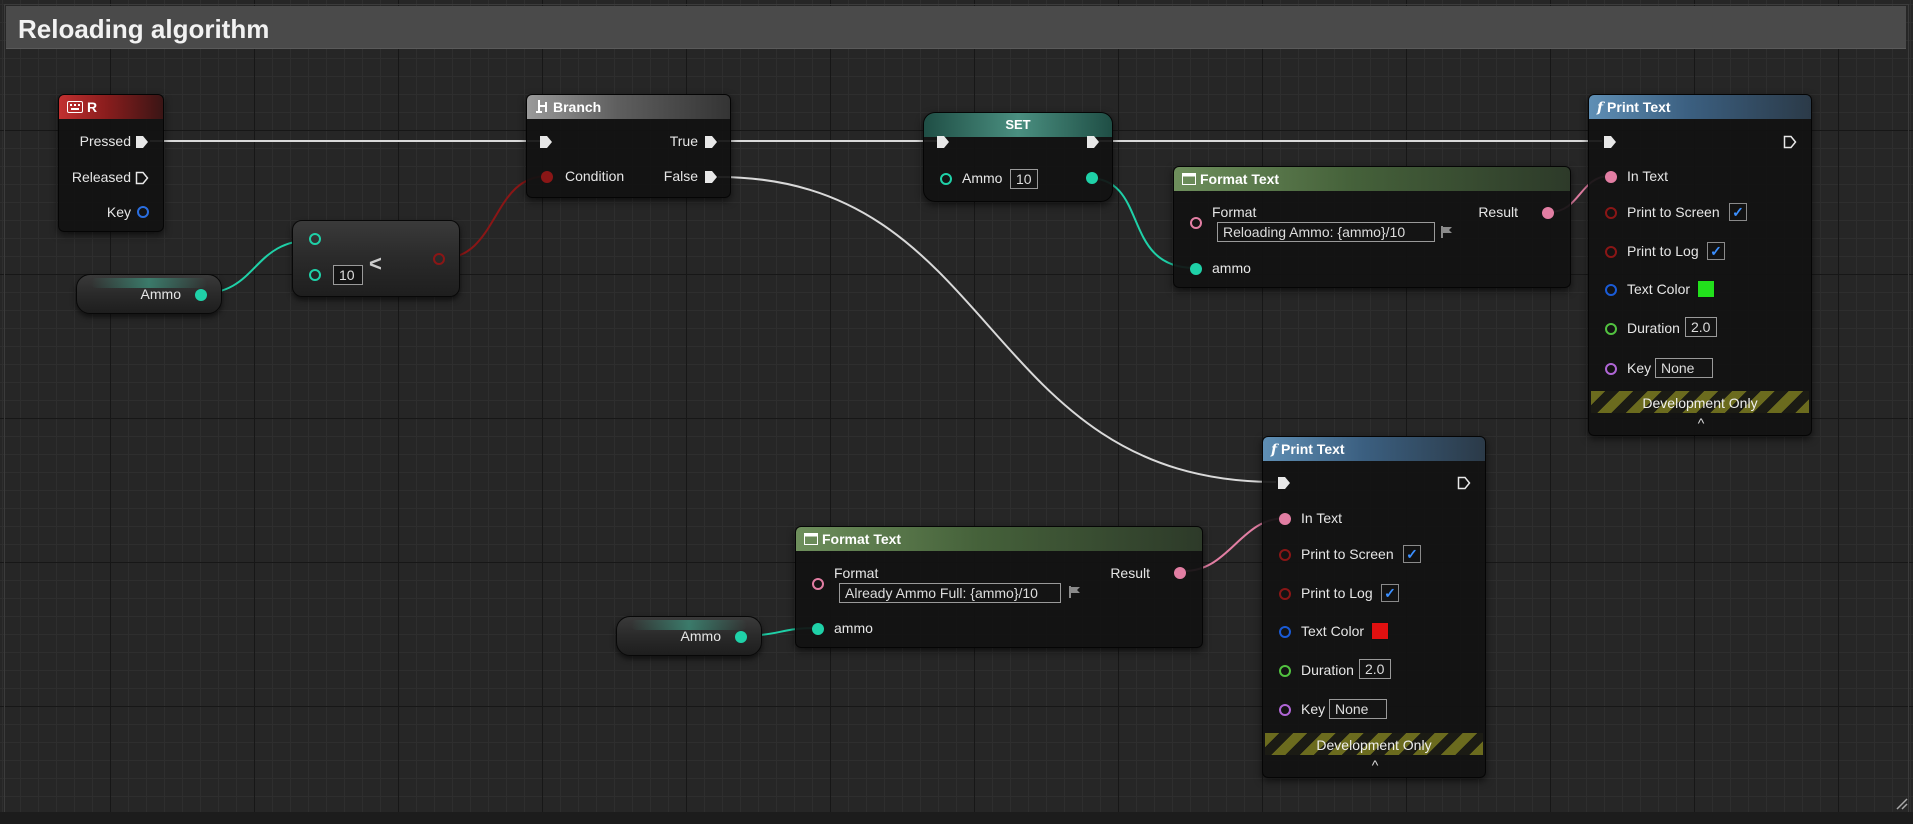 The width and height of the screenshot is (1913, 824). I want to click on released-exec-pin, so click(142, 178).